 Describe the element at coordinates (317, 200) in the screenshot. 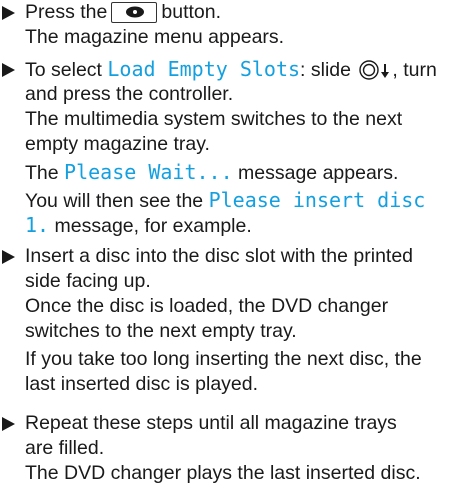

I see `message-please-insert-disc: Please insert disc` at that location.